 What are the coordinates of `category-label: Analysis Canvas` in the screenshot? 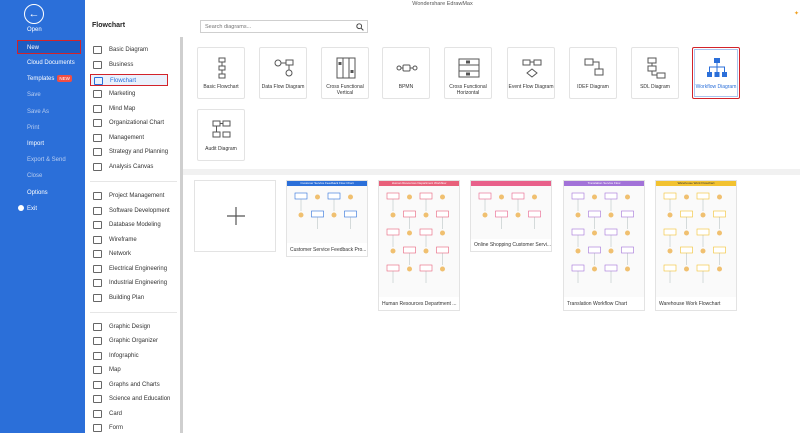 It's located at (131, 167).